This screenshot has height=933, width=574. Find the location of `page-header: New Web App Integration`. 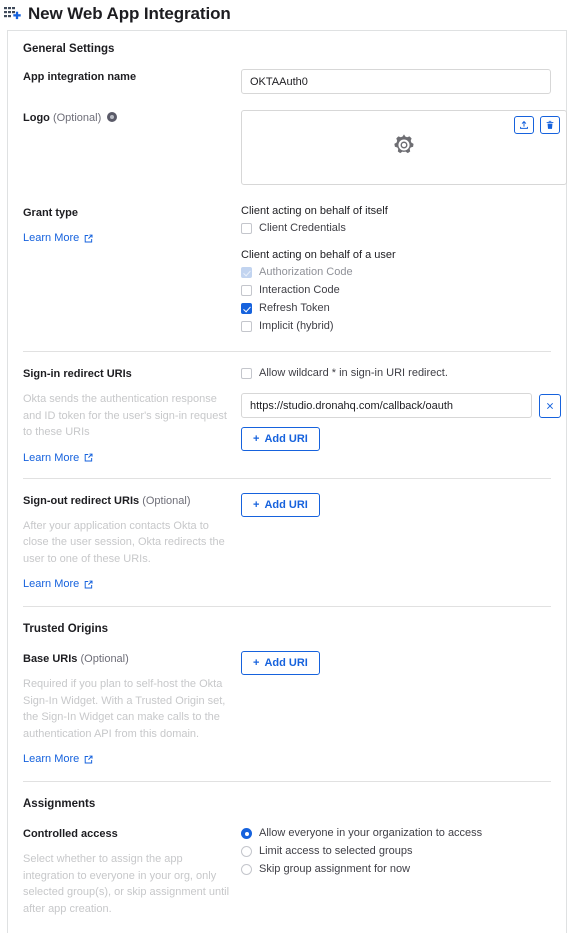

page-header: New Web App Integration is located at coordinates (287, 14).